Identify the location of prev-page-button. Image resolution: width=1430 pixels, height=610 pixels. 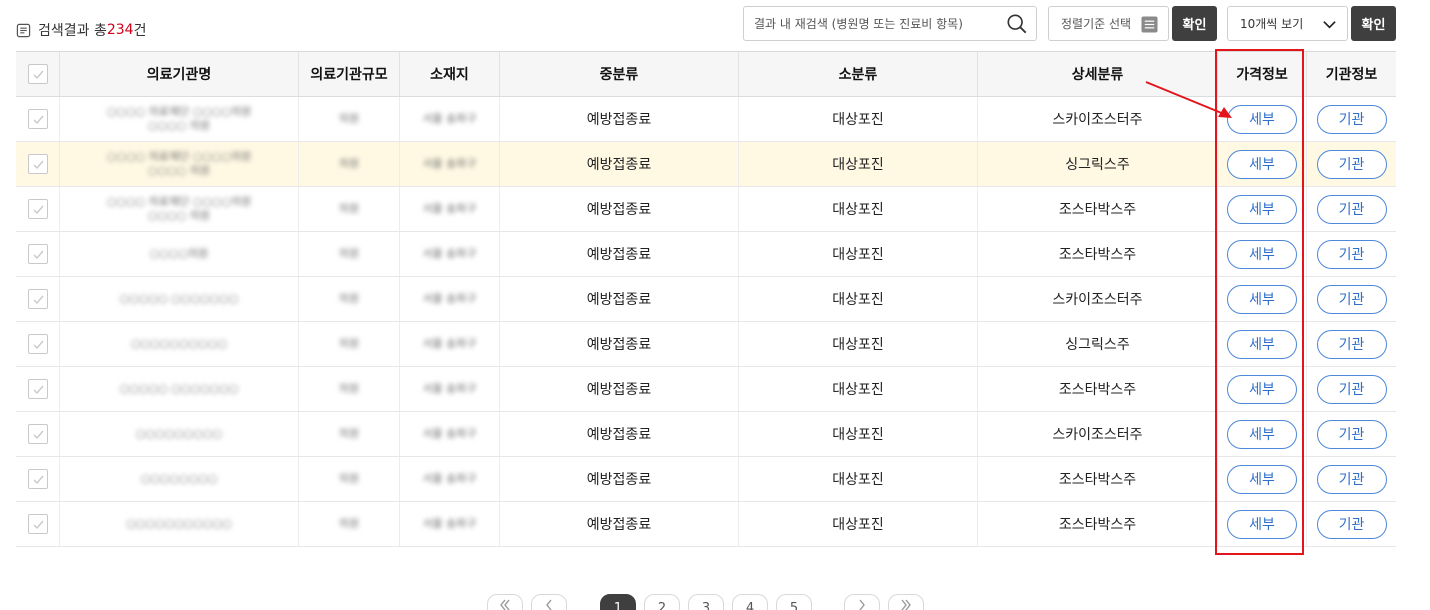
(549, 602).